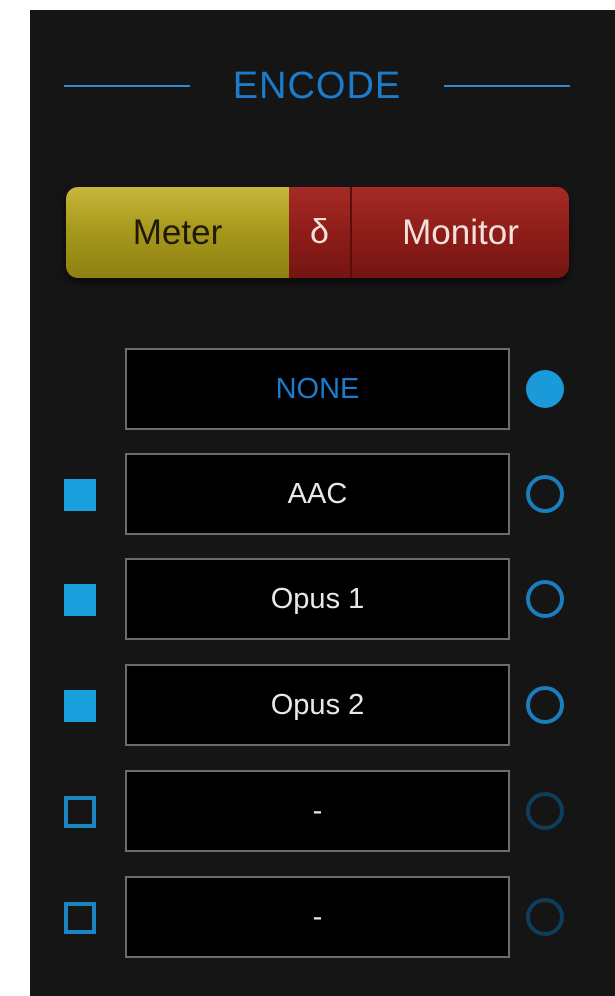  I want to click on codec-slot-empty-1: -, so click(317, 811).